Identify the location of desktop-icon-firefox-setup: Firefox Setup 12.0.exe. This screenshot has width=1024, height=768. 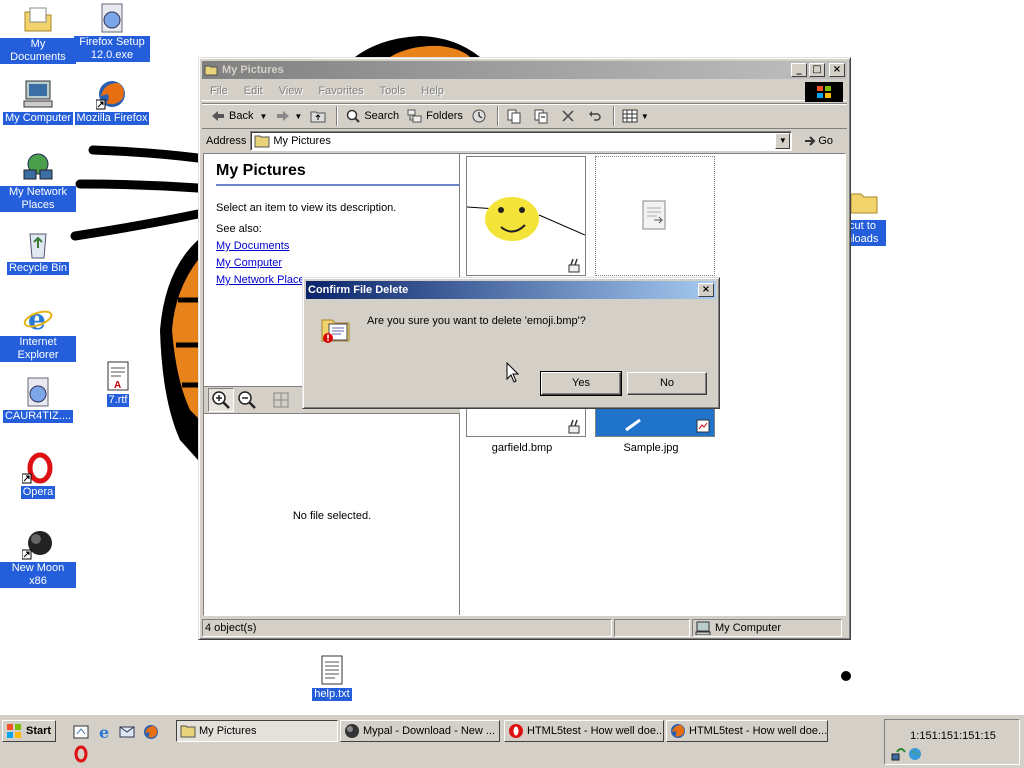
(112, 32).